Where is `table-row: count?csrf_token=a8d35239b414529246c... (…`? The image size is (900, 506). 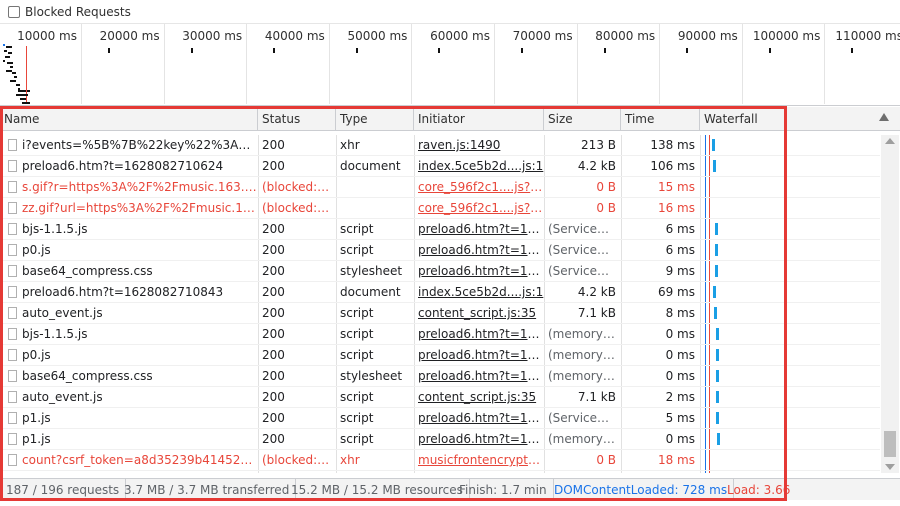
table-row: count?csrf_token=a8d35239b414529246c... (… is located at coordinates (440, 460).